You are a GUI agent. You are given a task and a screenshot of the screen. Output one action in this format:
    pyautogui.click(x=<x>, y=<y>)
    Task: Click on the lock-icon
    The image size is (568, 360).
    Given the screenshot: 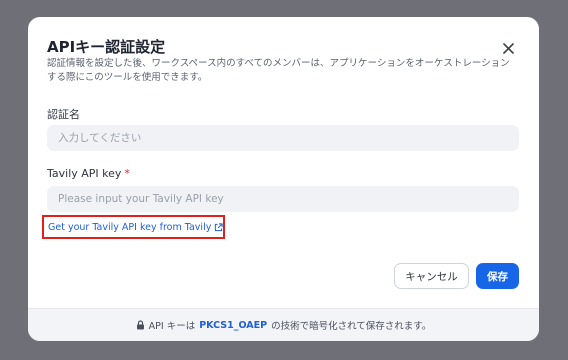 What is the action you would take?
    pyautogui.click(x=140, y=325)
    